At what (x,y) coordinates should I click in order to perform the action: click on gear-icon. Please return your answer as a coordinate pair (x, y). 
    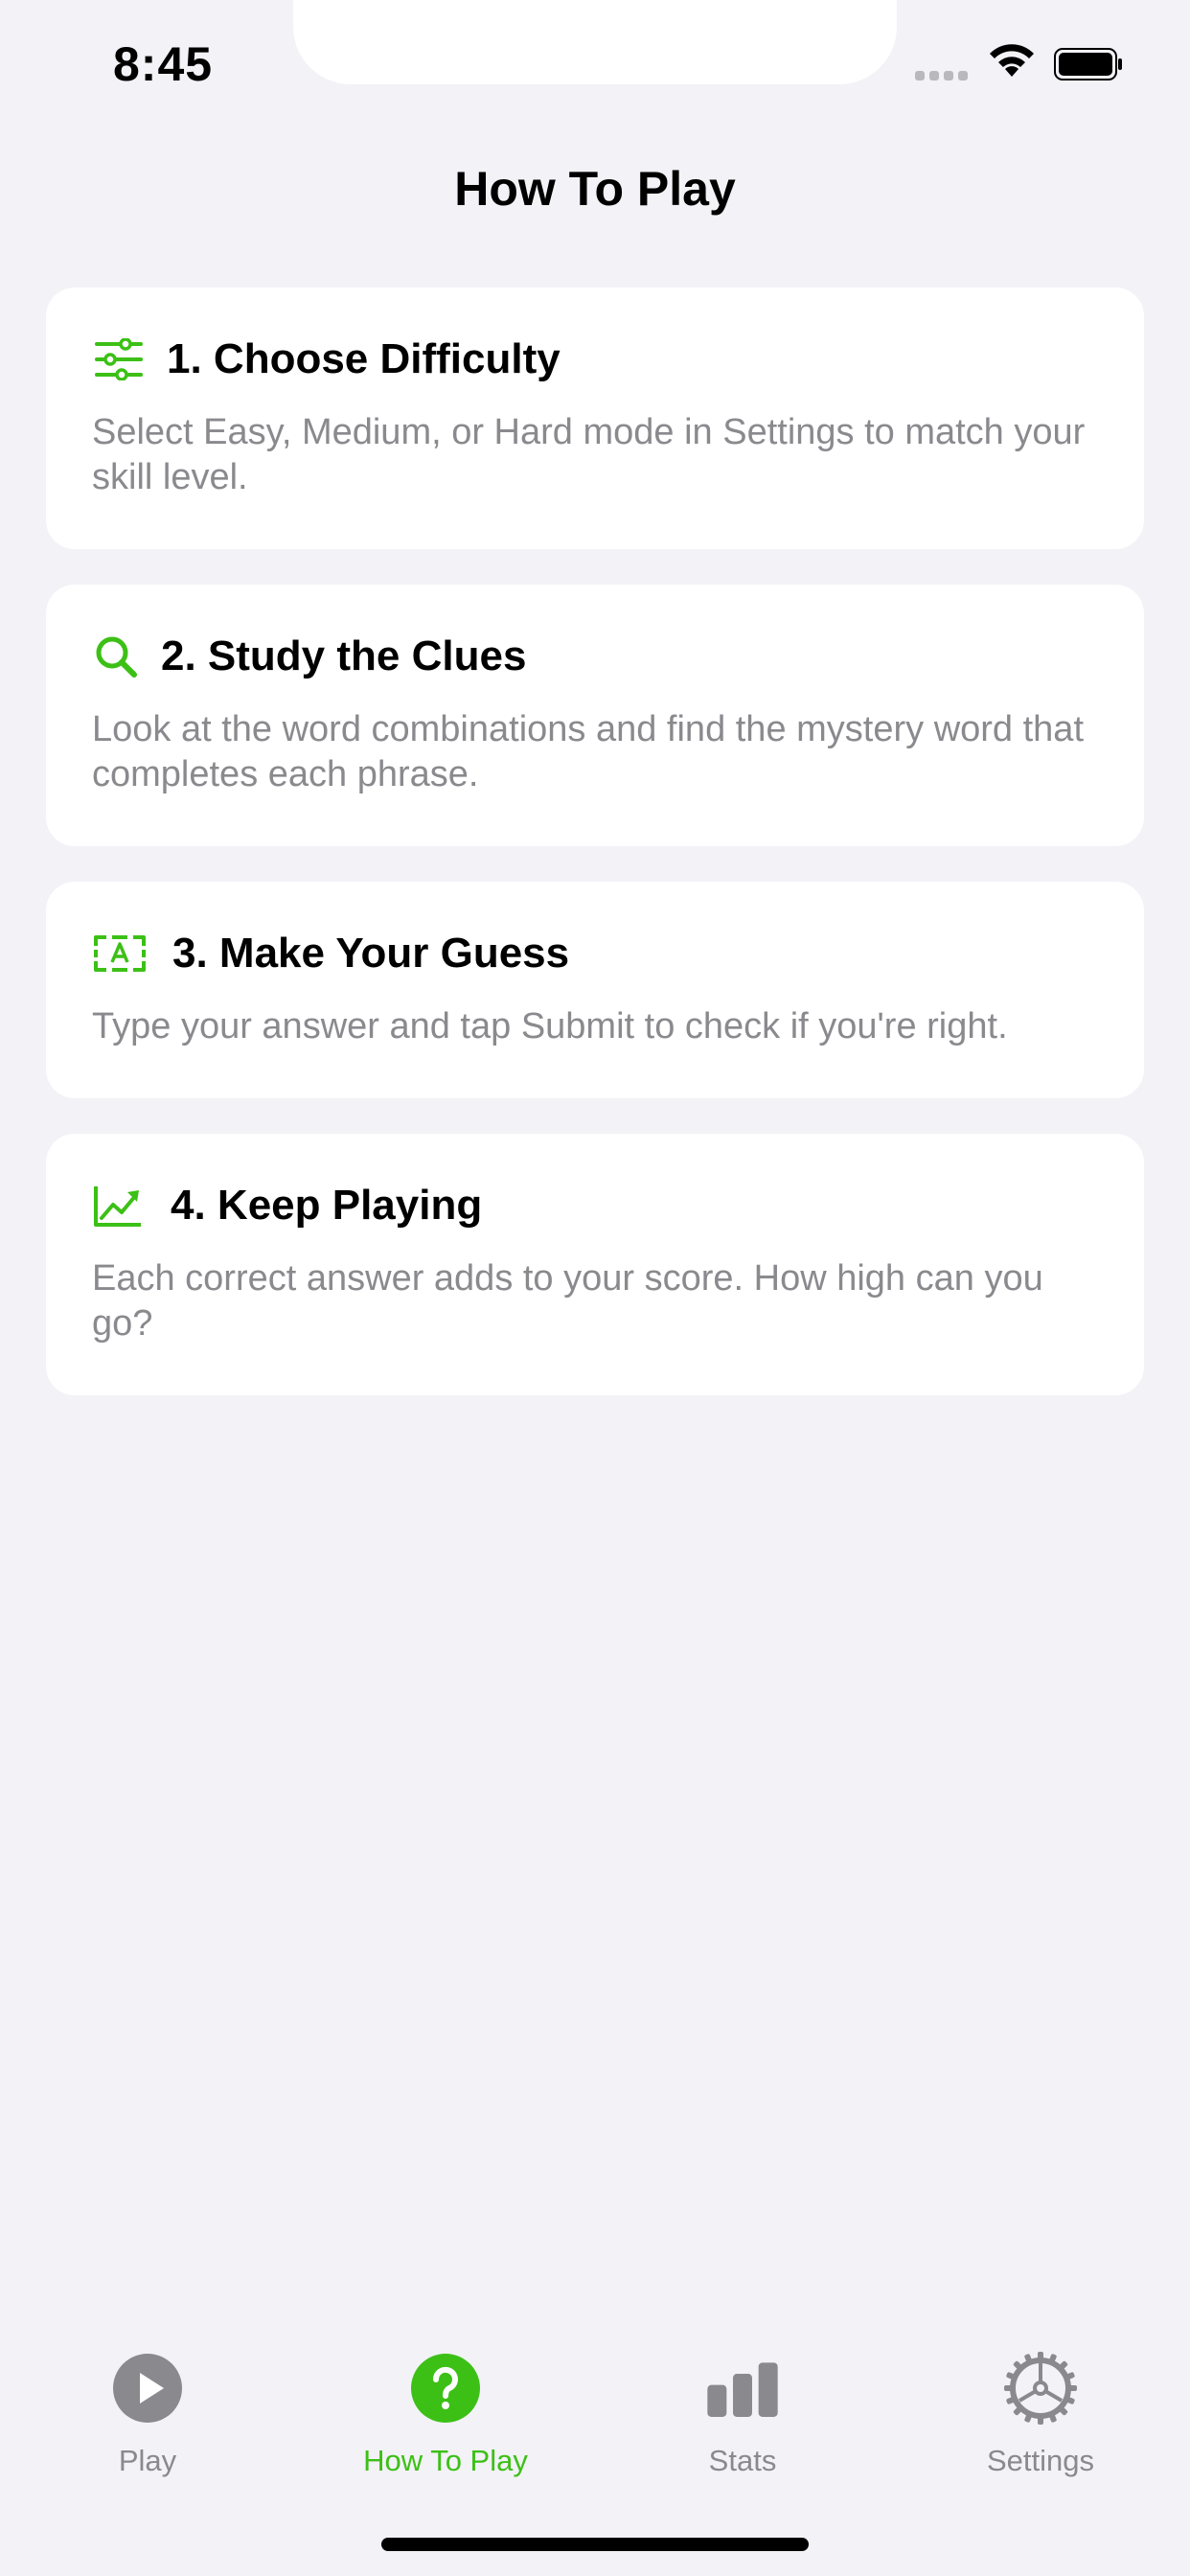
    Looking at the image, I should click on (1040, 2388).